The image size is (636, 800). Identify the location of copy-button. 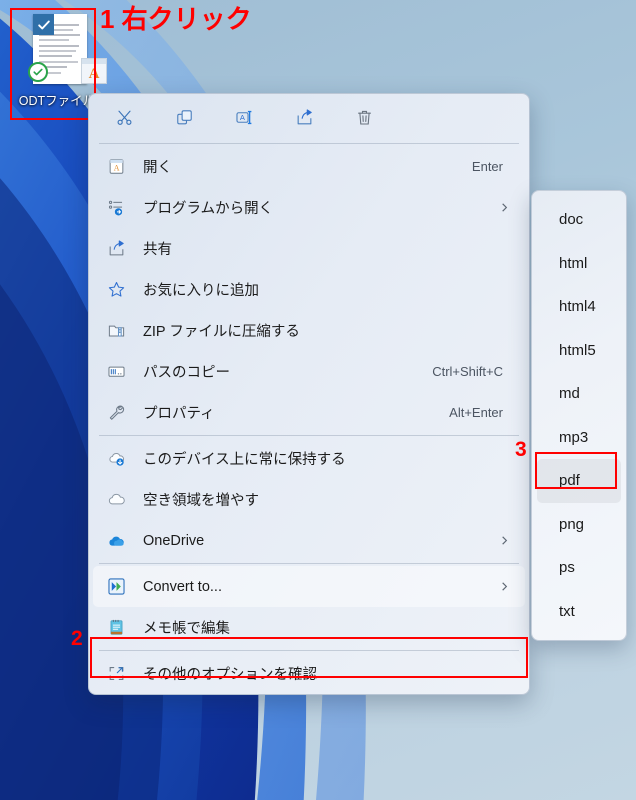
(184, 118).